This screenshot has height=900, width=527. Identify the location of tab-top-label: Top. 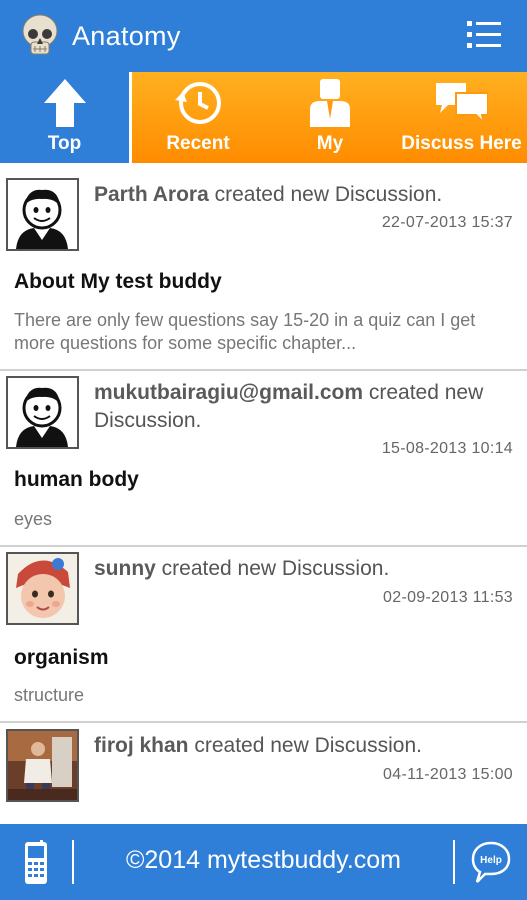
(64, 143).